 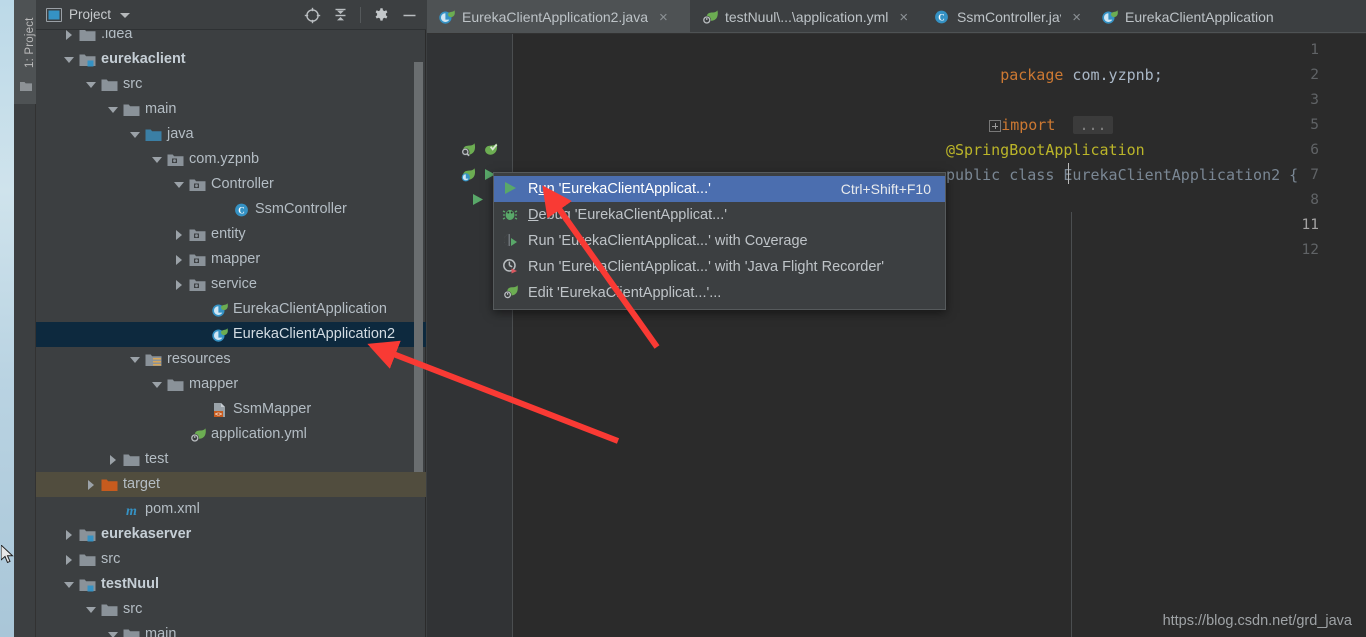 I want to click on spring-yaml-icon, so click(x=709, y=17).